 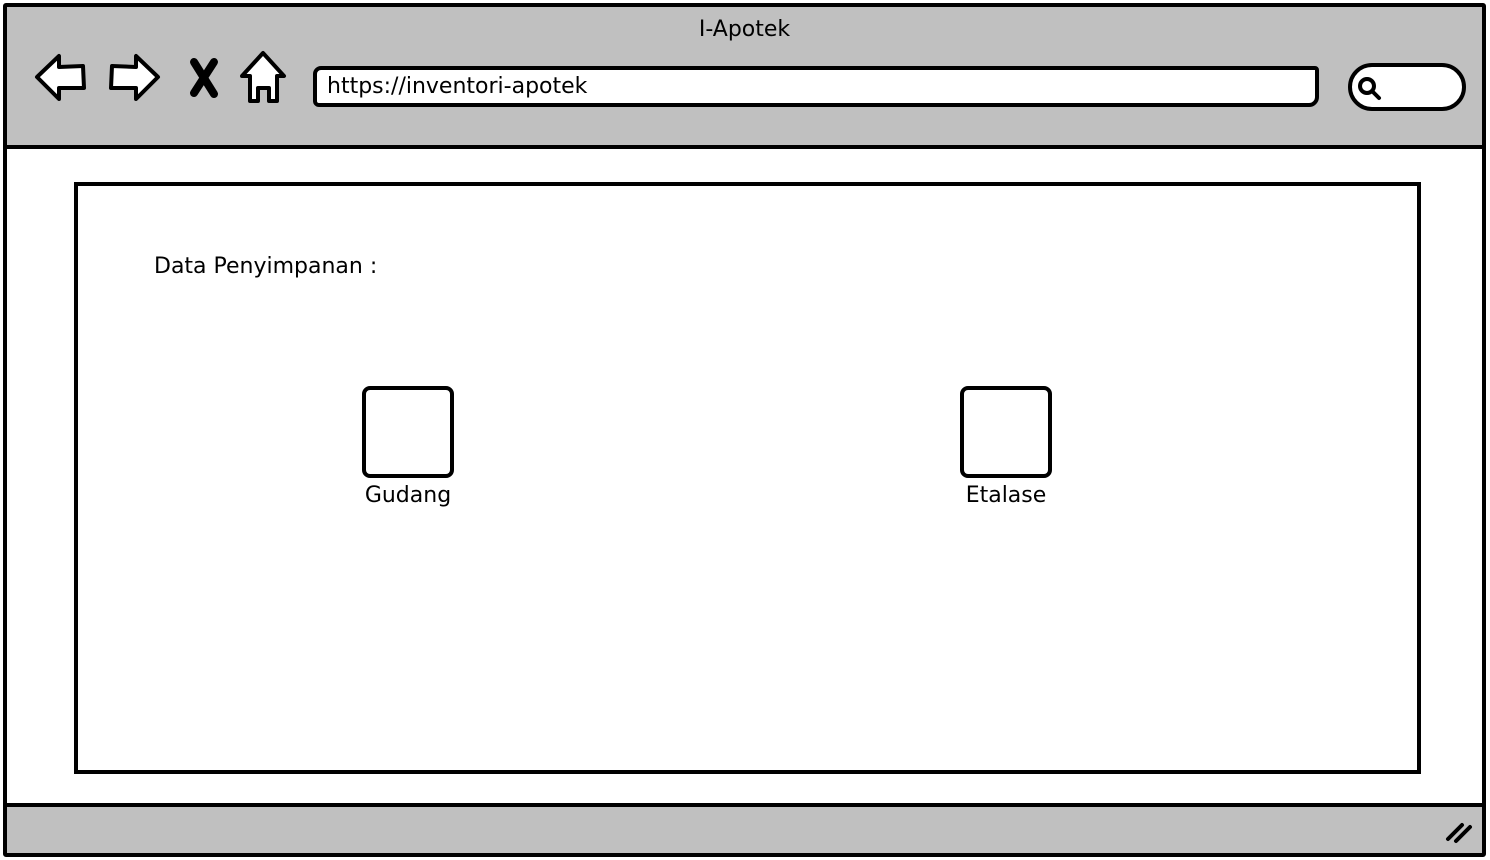 I want to click on home-button, so click(x=264, y=77).